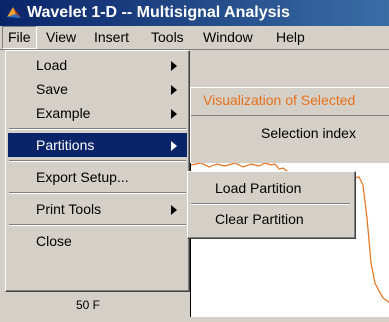  What do you see at coordinates (194, 38) in the screenshot?
I see `menu-bar: File View Insert Tools Window Help` at bounding box center [194, 38].